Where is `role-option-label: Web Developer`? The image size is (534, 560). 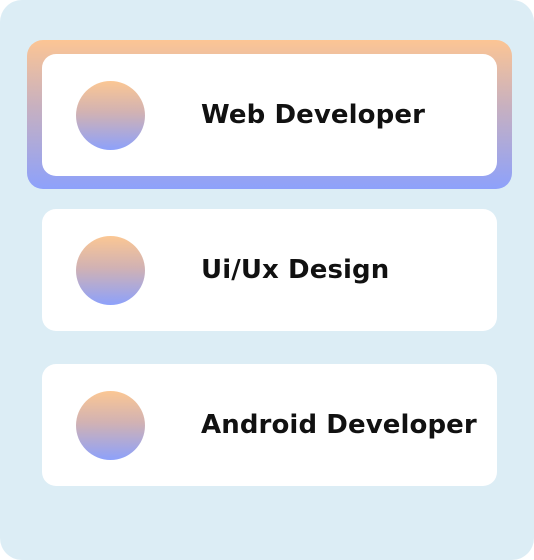 role-option-label: Web Developer is located at coordinates (313, 115).